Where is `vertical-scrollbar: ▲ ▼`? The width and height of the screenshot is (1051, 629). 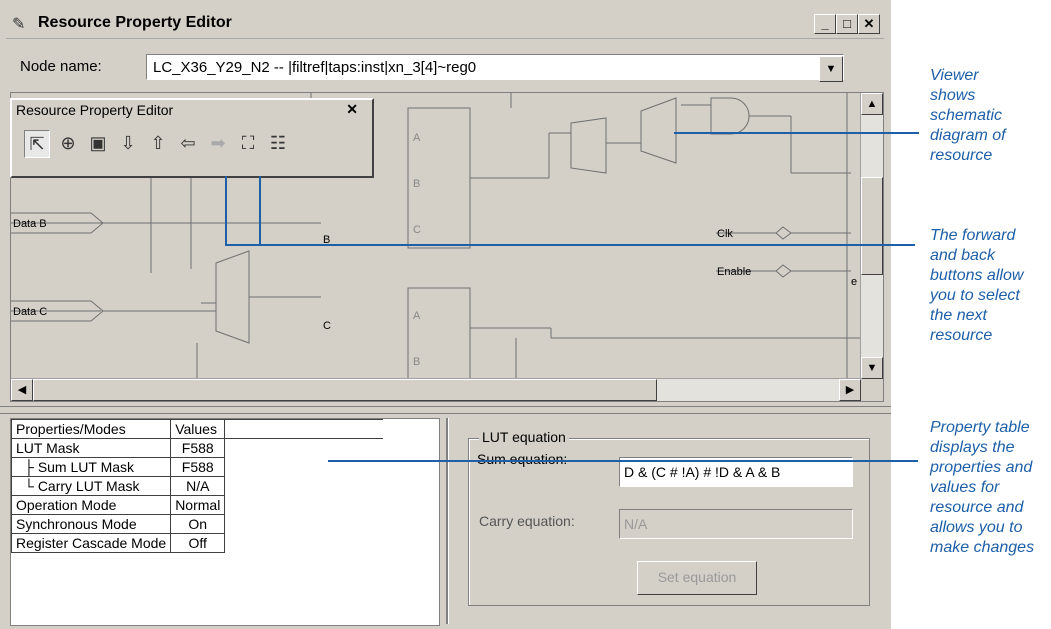 vertical-scrollbar: ▲ ▼ is located at coordinates (871, 236).